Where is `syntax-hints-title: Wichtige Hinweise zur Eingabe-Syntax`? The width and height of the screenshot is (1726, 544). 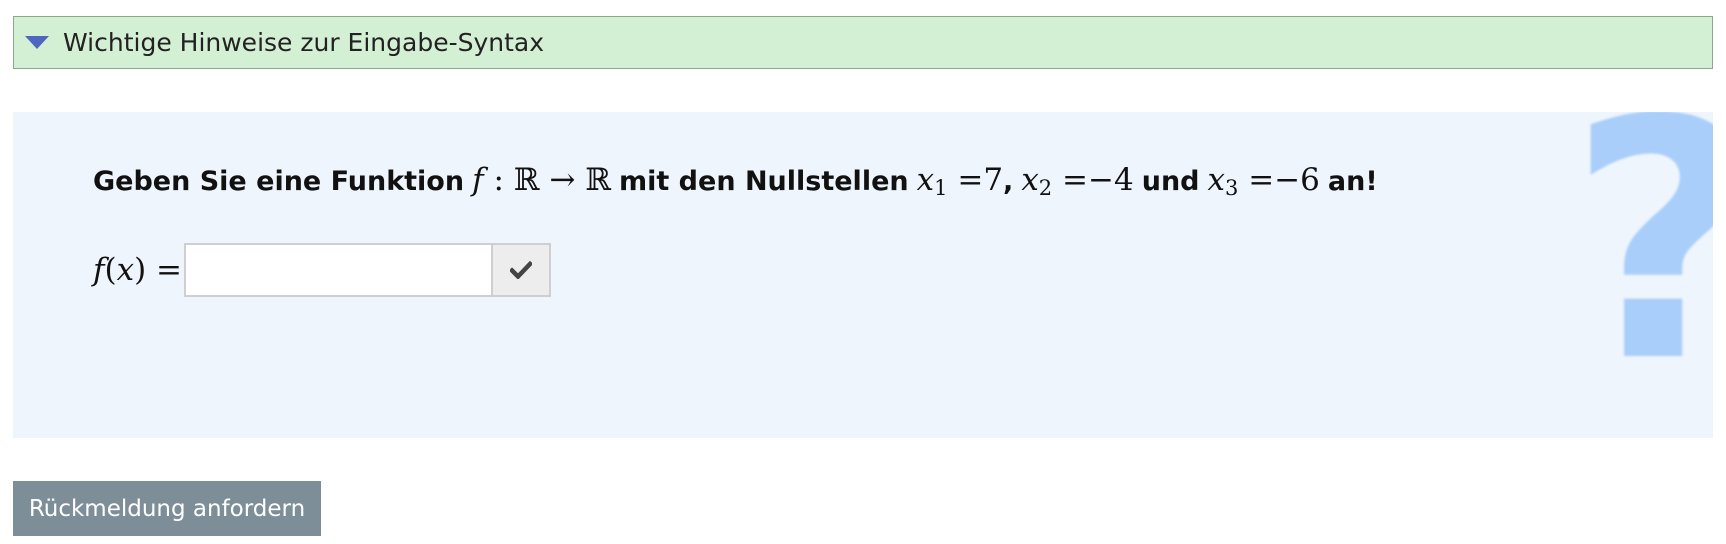 syntax-hints-title: Wichtige Hinweise zur Eingabe-Syntax is located at coordinates (304, 42).